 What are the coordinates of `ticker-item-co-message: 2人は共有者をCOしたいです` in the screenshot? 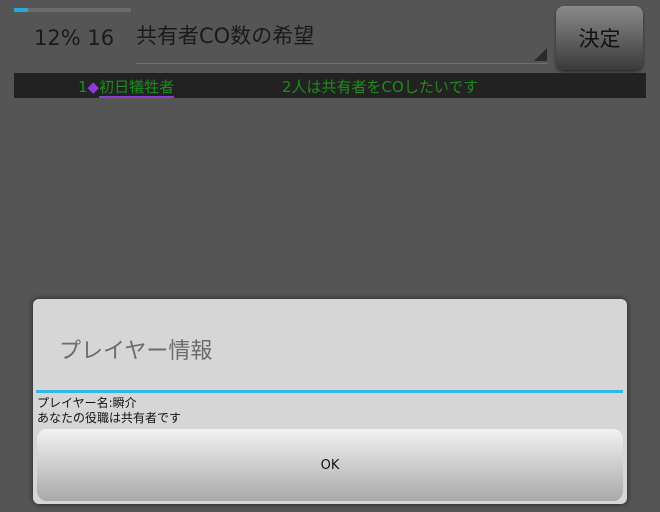 It's located at (380, 87).